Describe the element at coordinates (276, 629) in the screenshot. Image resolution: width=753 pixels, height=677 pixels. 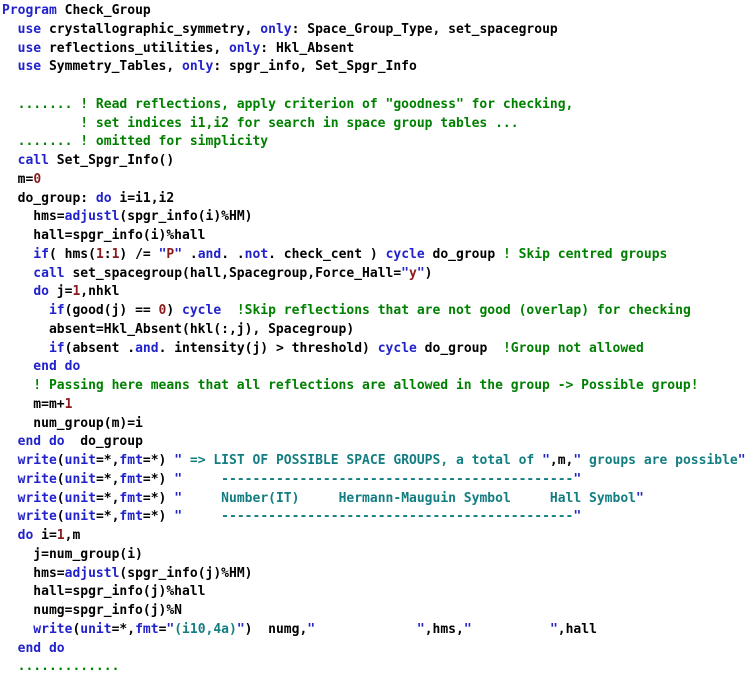
I see `code-token-plain: ) numg,` at that location.